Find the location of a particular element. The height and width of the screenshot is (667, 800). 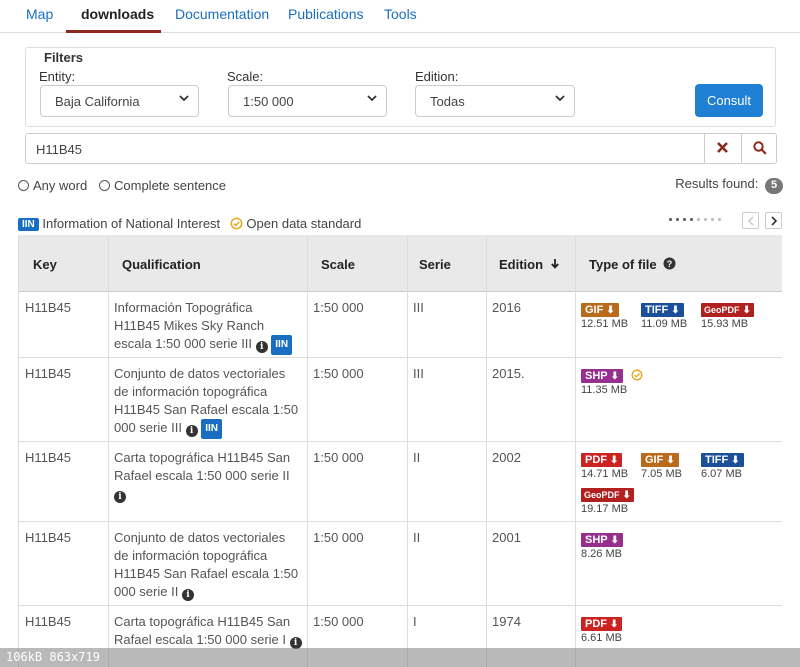

cell-serie: II is located at coordinates (417, 537).